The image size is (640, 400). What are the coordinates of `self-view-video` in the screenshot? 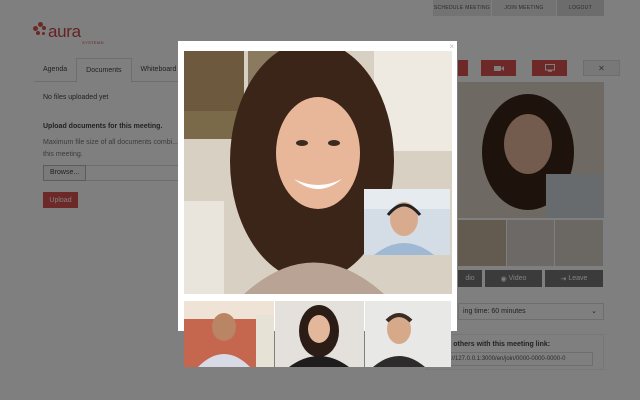 It's located at (407, 222).